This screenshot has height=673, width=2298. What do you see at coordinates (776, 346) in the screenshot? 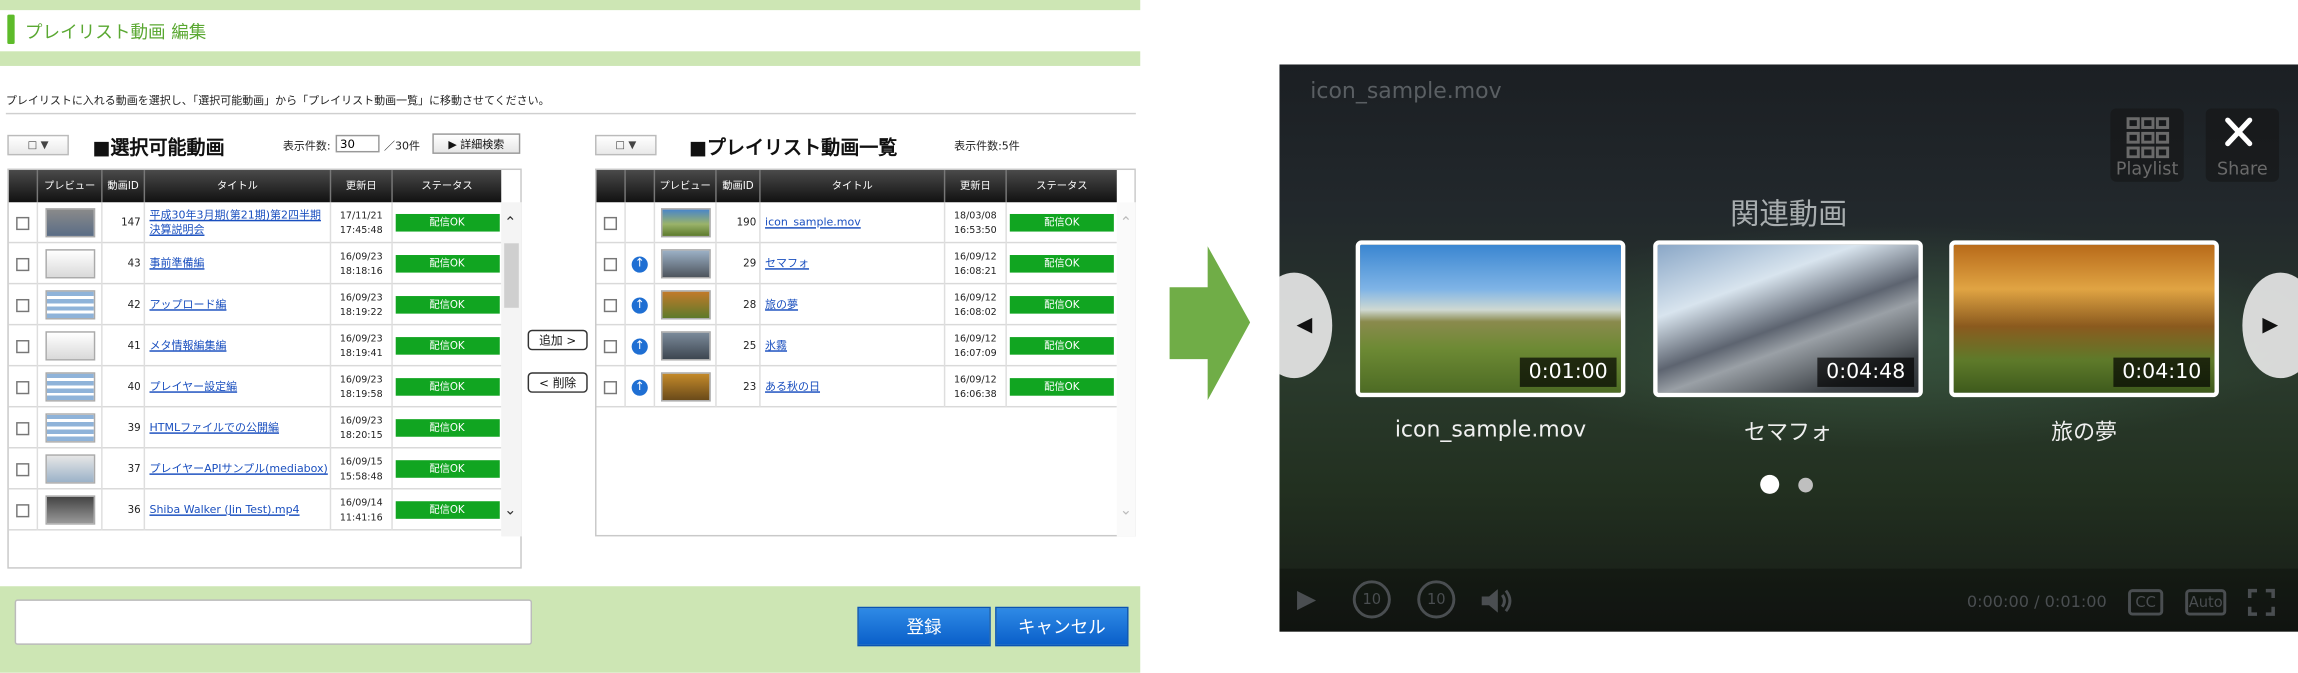
I see `video-title-link: 氷霧` at bounding box center [776, 346].